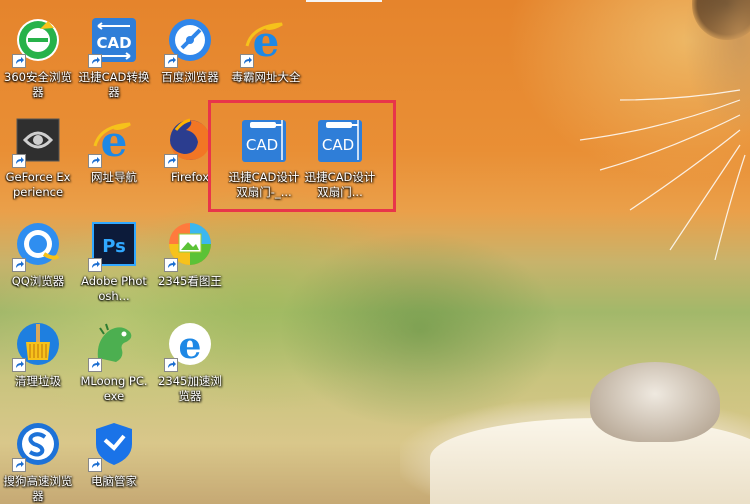 The height and width of the screenshot is (504, 750). Describe the element at coordinates (590, 461) in the screenshot. I see `wallpaper-bowl` at that location.